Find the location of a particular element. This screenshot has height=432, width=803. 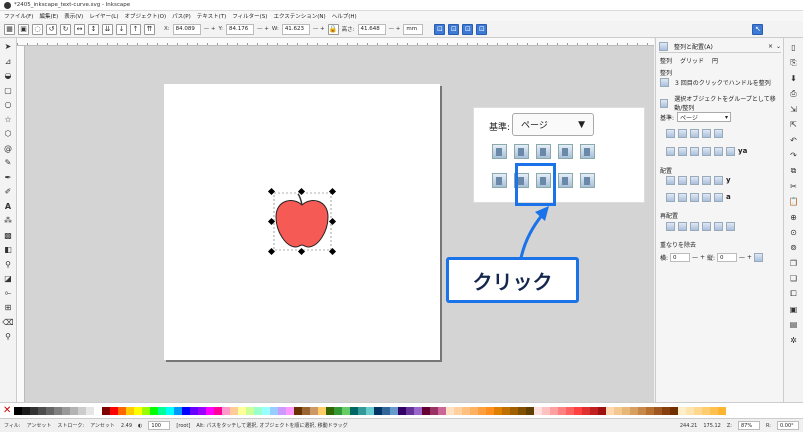

menu-help: ヘルプ(H) is located at coordinates (344, 16).